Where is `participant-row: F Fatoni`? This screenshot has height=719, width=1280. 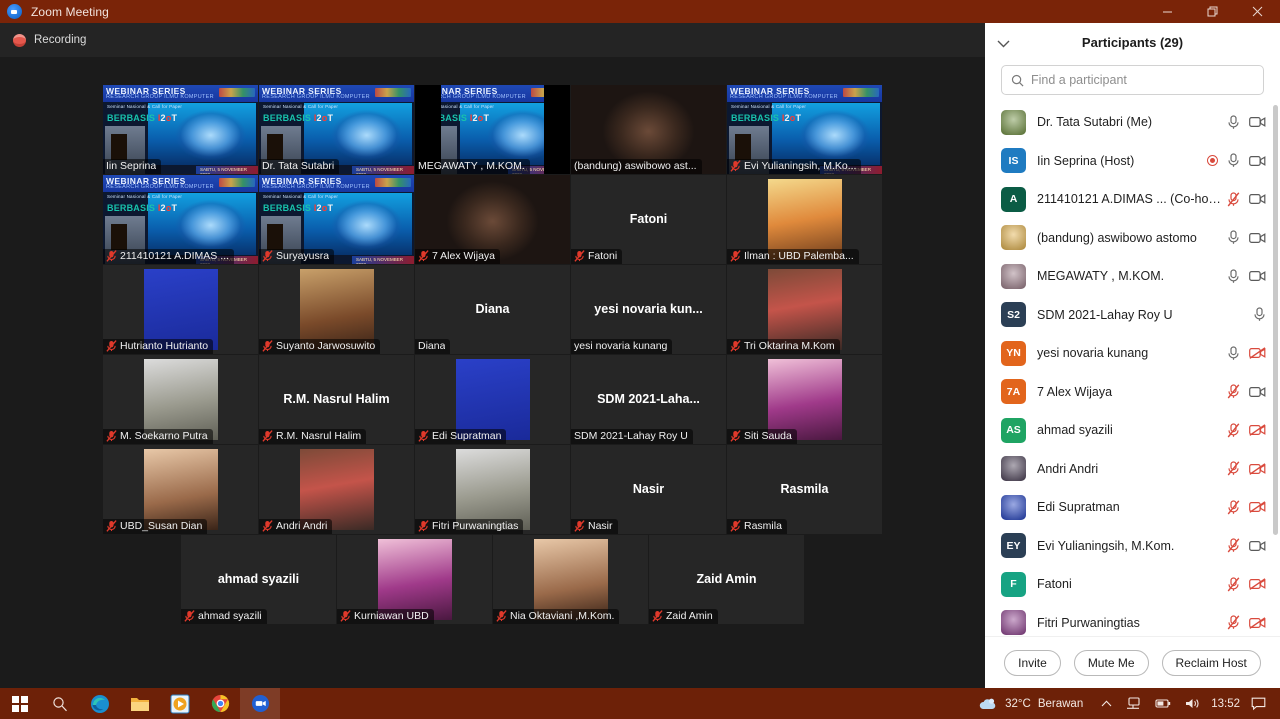 participant-row: F Fatoni is located at coordinates (1132, 584).